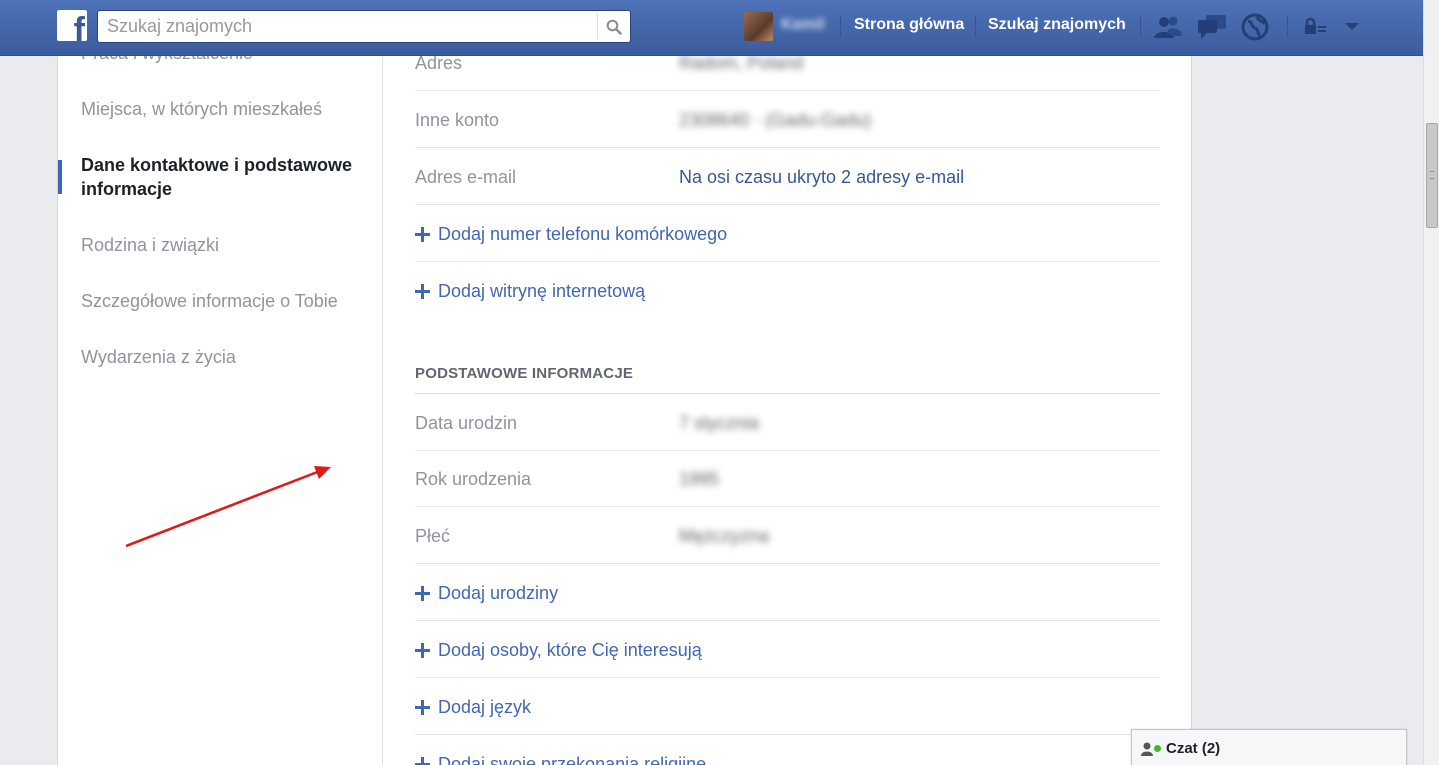 This screenshot has height=765, width=1439. What do you see at coordinates (1193, 748) in the screenshot?
I see `chat-label: Czat (2)` at bounding box center [1193, 748].